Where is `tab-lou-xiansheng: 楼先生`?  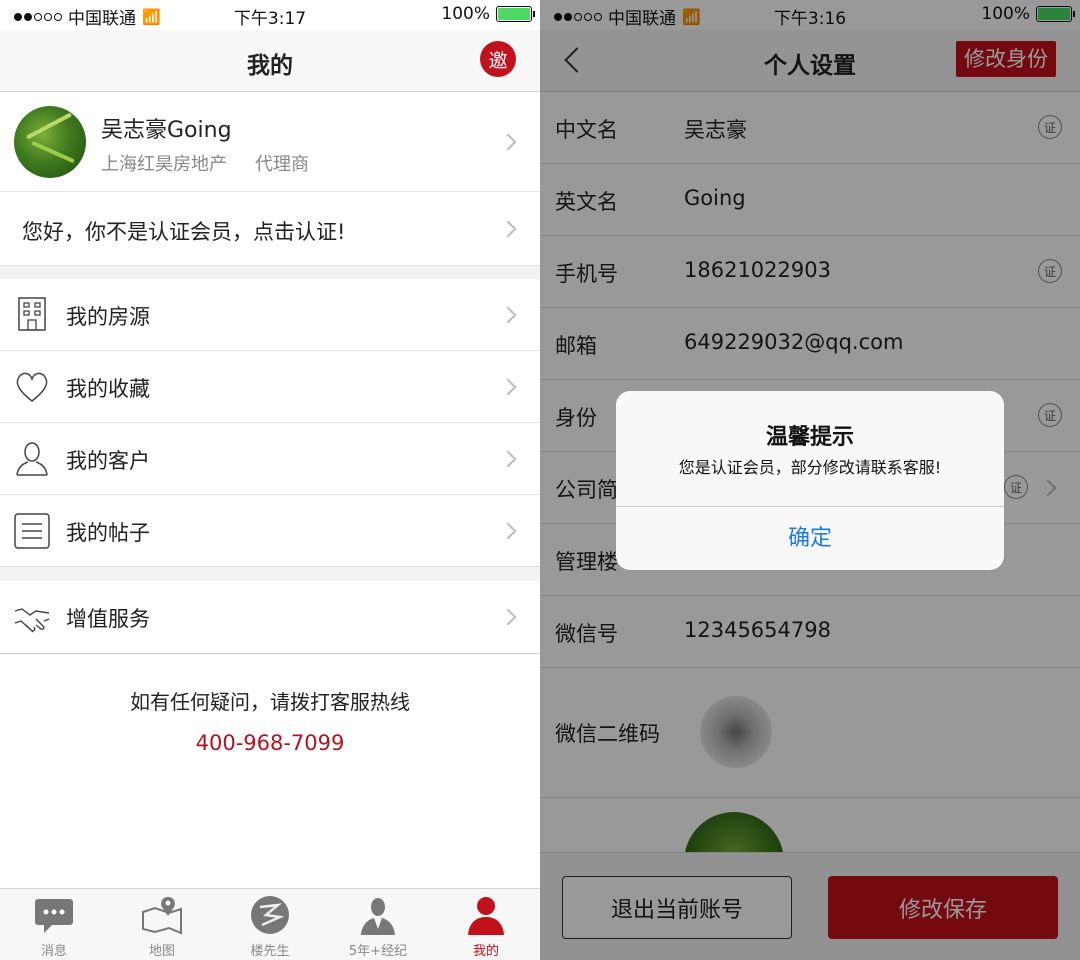
tab-lou-xiansheng: 楼先生 is located at coordinates (270, 924).